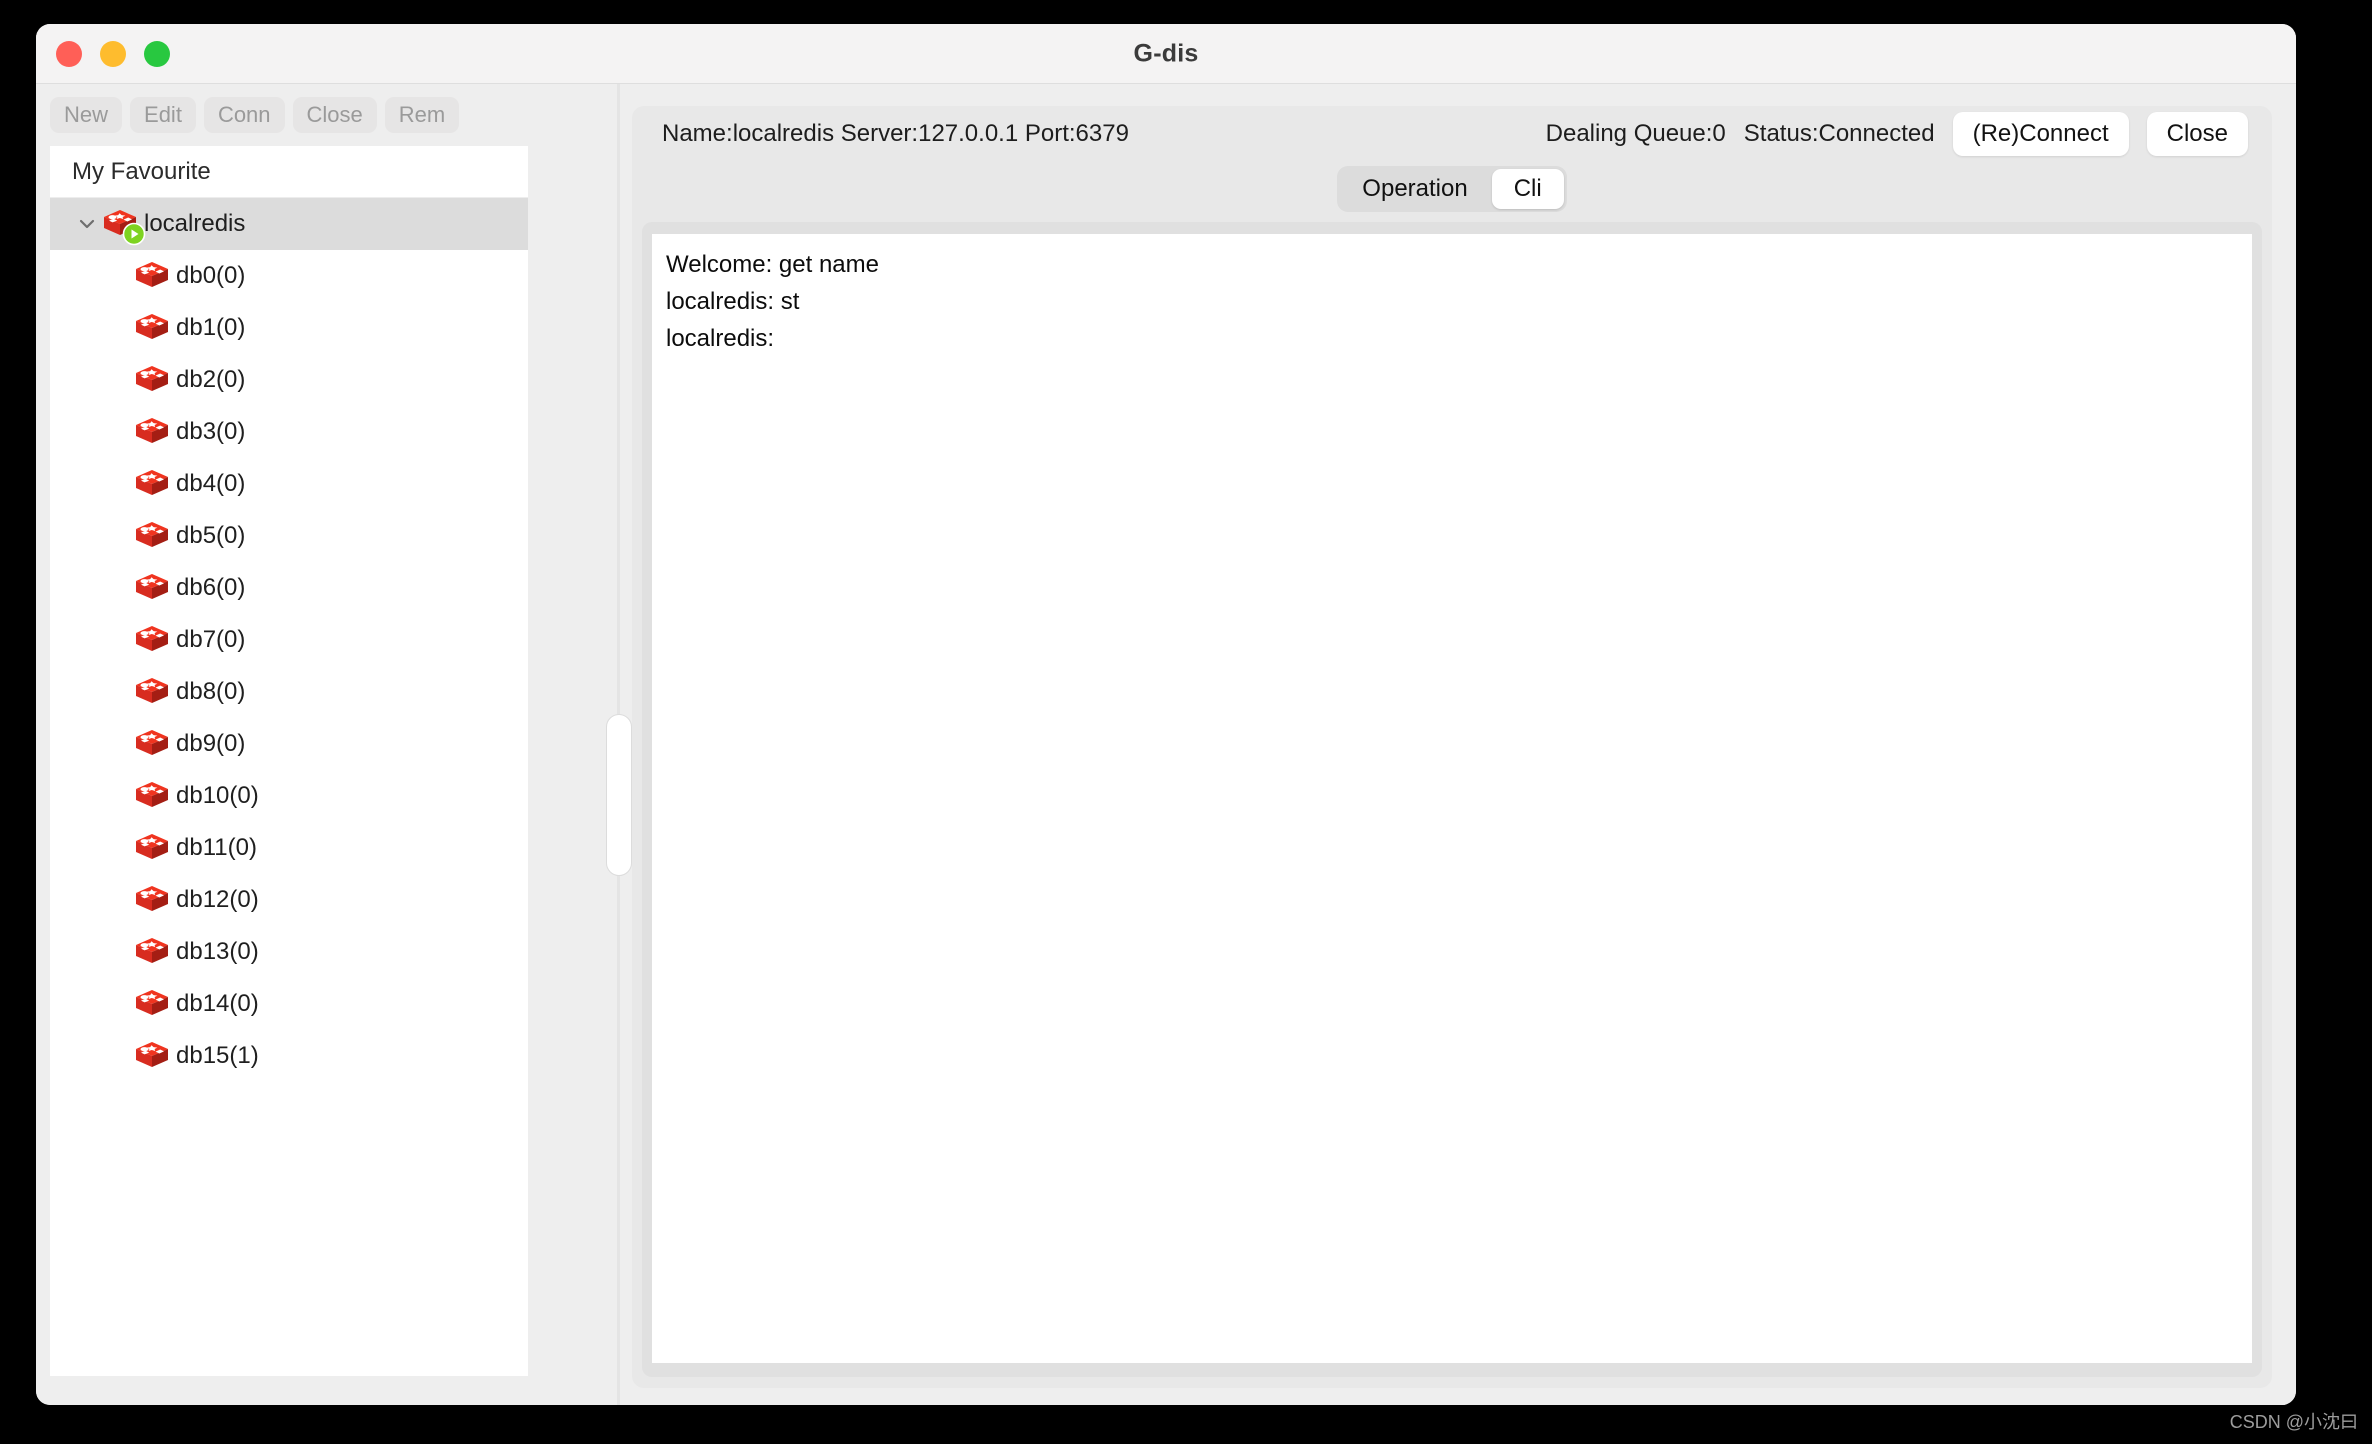  I want to click on tab-operation: Operation, so click(1414, 189).